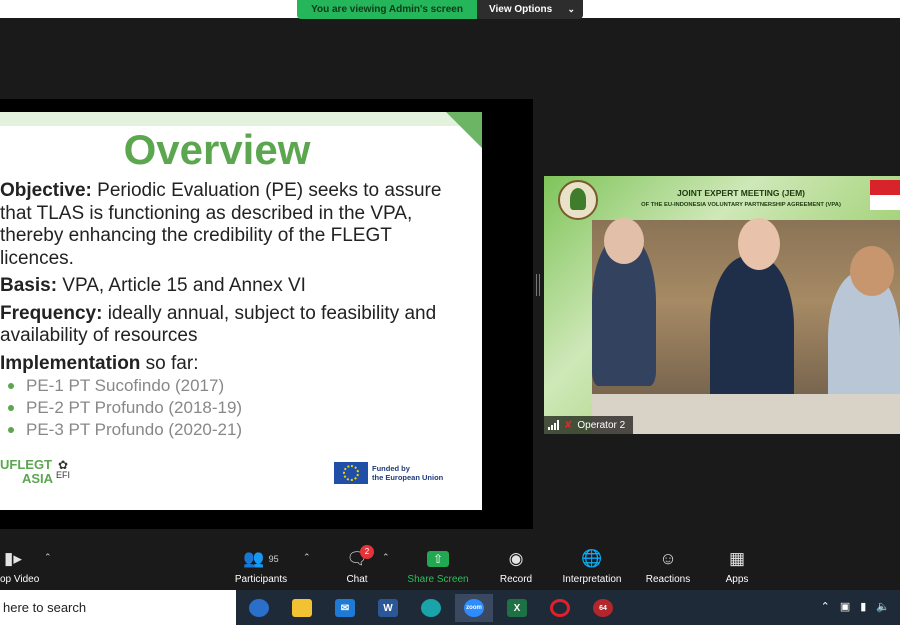 This screenshot has height=625, width=900. What do you see at coordinates (118, 607) in the screenshot?
I see `taskbar-search-box: here to search` at bounding box center [118, 607].